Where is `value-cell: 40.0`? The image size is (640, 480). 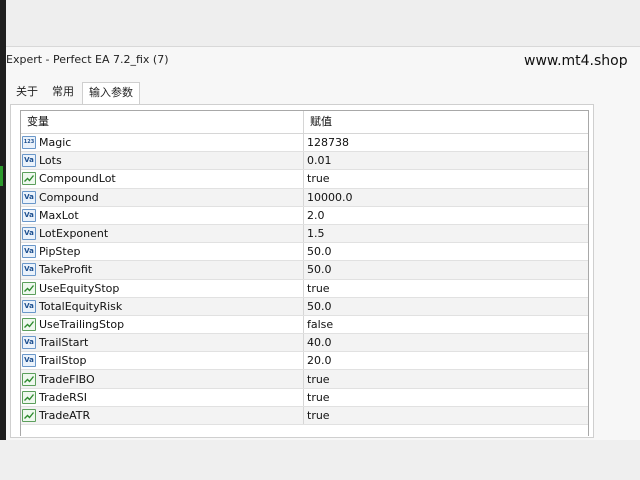 value-cell: 40.0 is located at coordinates (446, 342).